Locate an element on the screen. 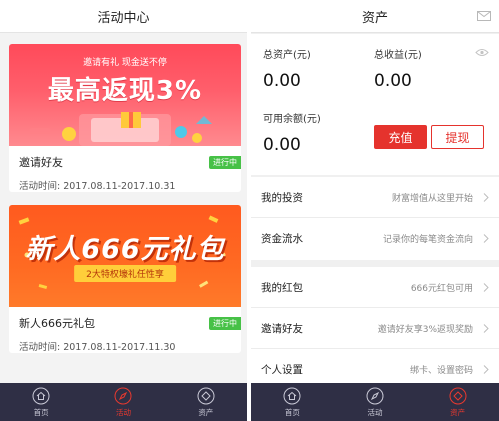 This screenshot has width=499, height=421. eye-icon is located at coordinates (482, 52).